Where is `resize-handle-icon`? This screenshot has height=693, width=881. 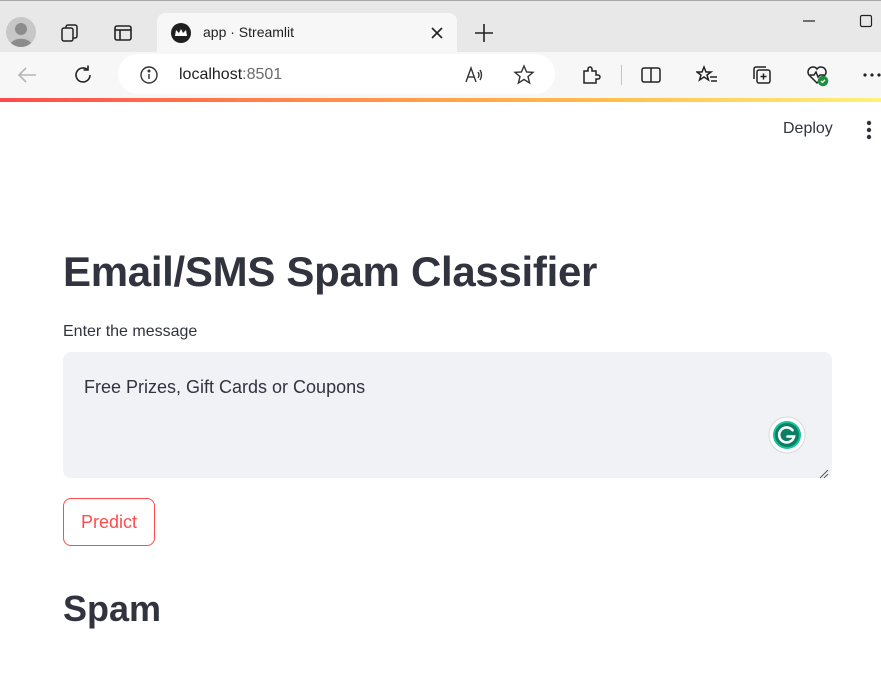 resize-handle-icon is located at coordinates (824, 472).